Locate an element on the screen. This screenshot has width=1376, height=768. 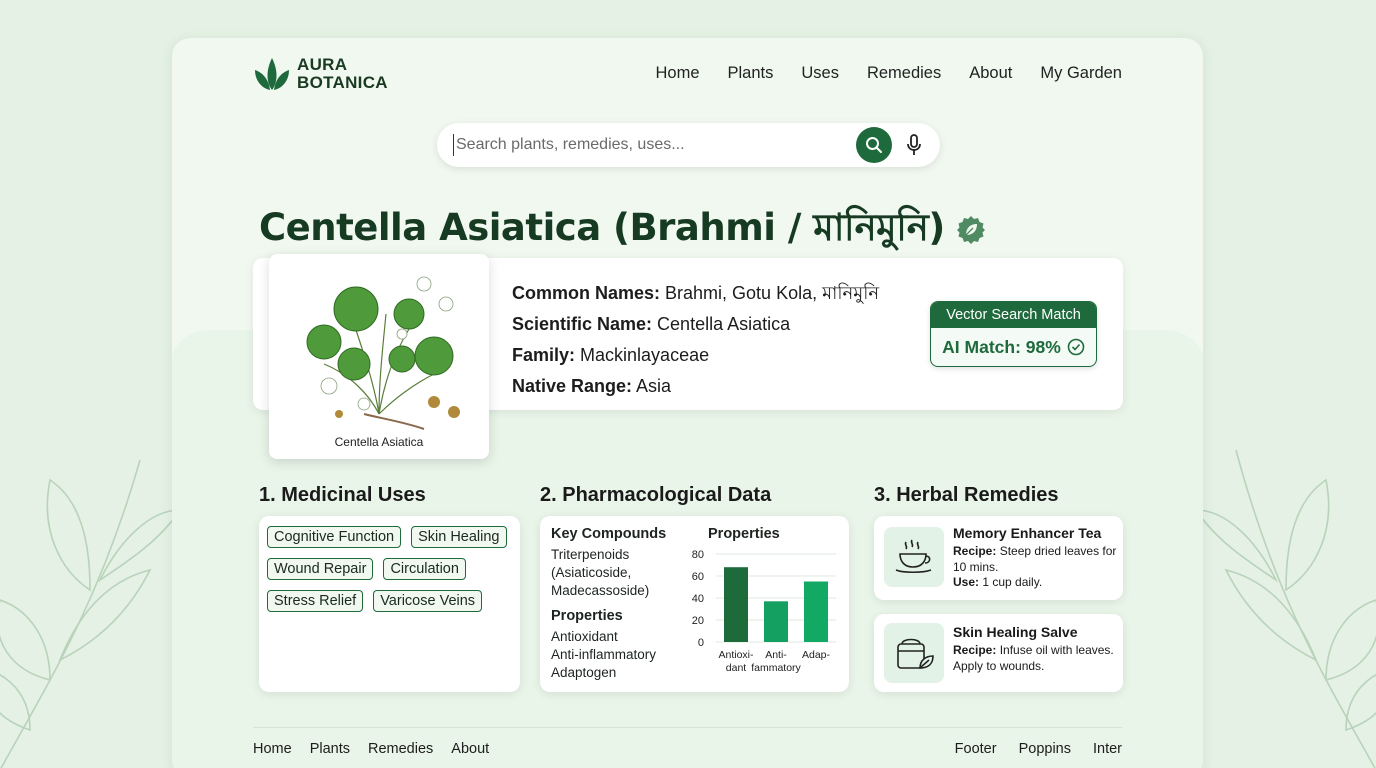
page-title: Centella Asiatica (Brahmi / মানিমুনি) is located at coordinates (623, 229).